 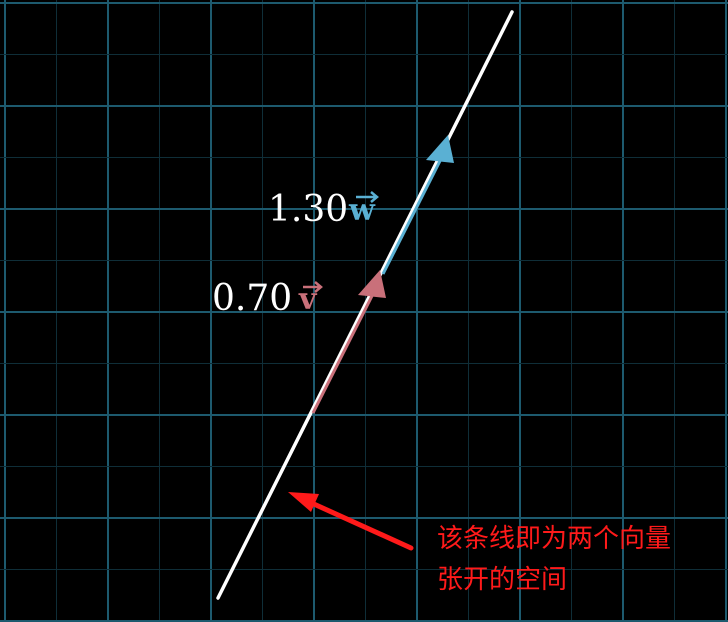 What do you see at coordinates (502, 580) in the screenshot?
I see `annotation-line-2: 张开的空间` at bounding box center [502, 580].